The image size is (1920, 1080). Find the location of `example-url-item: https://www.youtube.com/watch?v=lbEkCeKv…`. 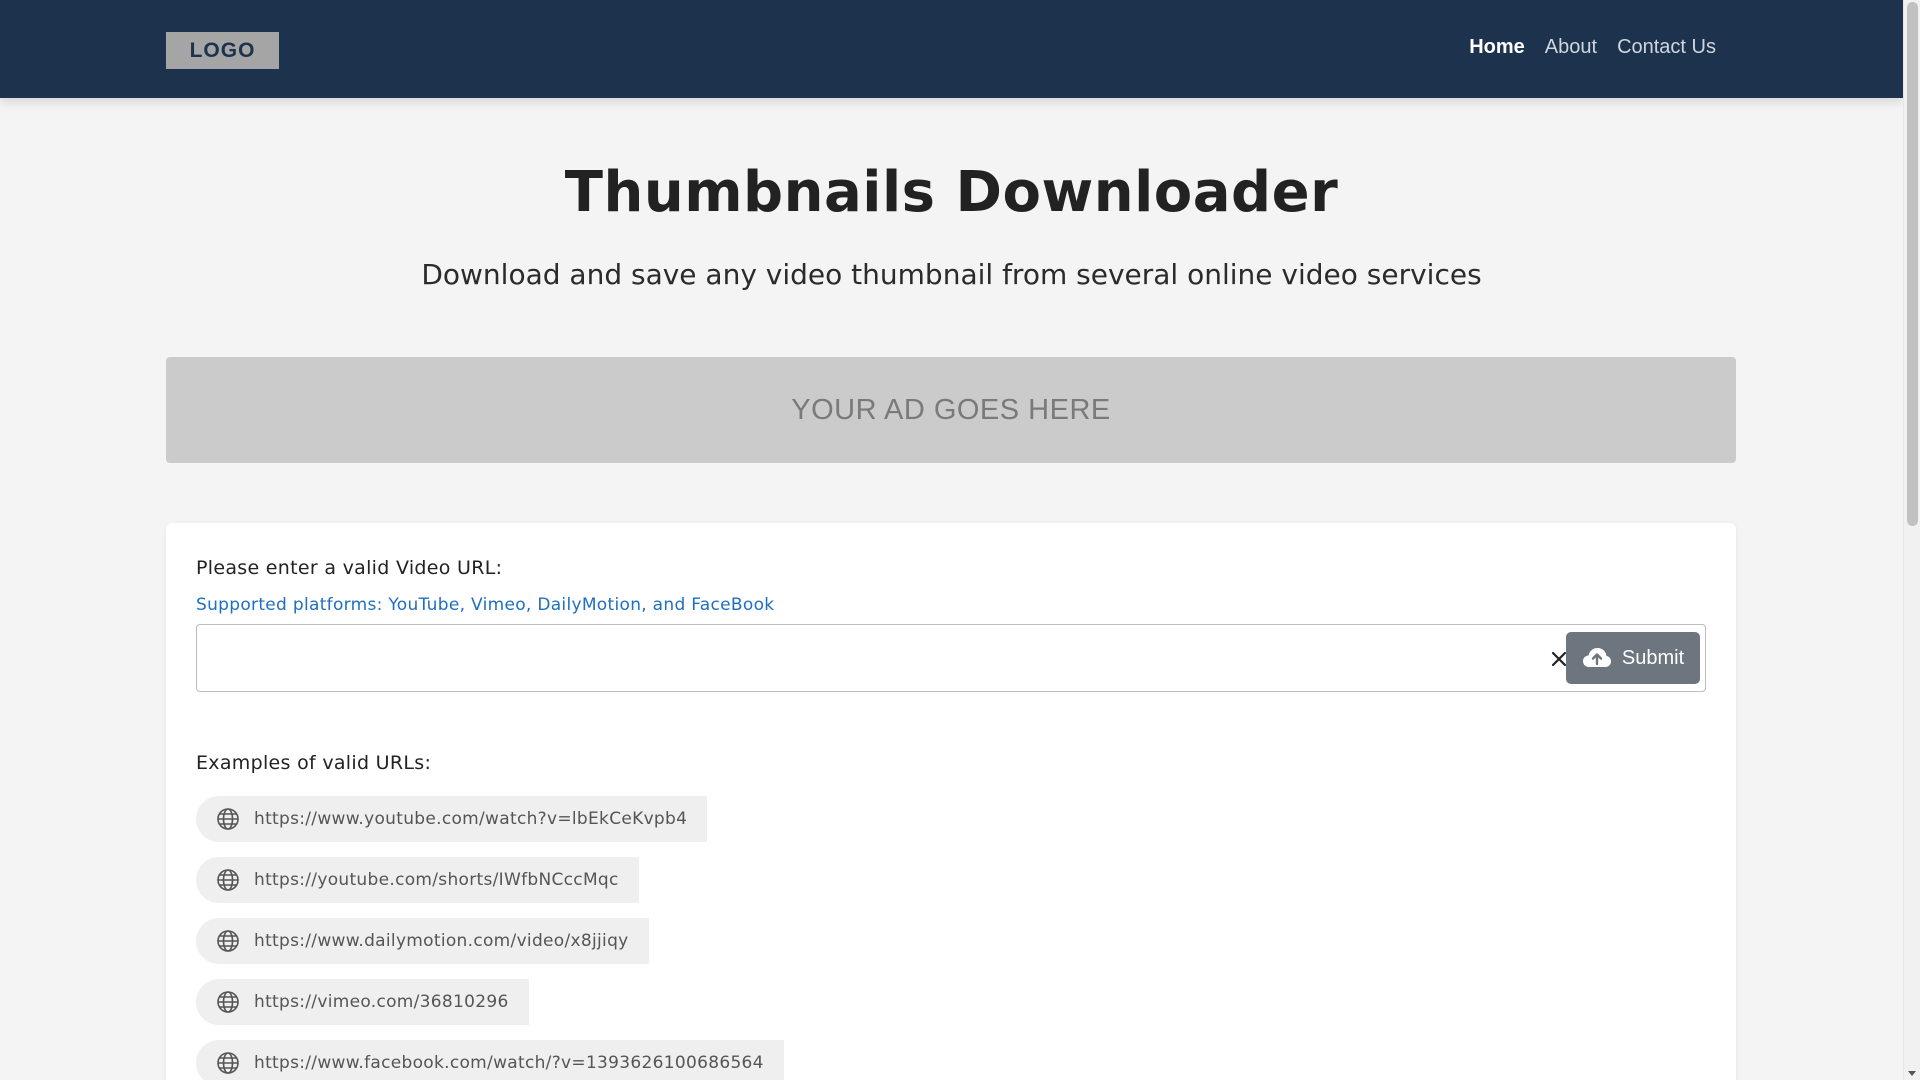

example-url-item: https://www.youtube.com/watch?v=lbEkCeKv… is located at coordinates (452, 819).